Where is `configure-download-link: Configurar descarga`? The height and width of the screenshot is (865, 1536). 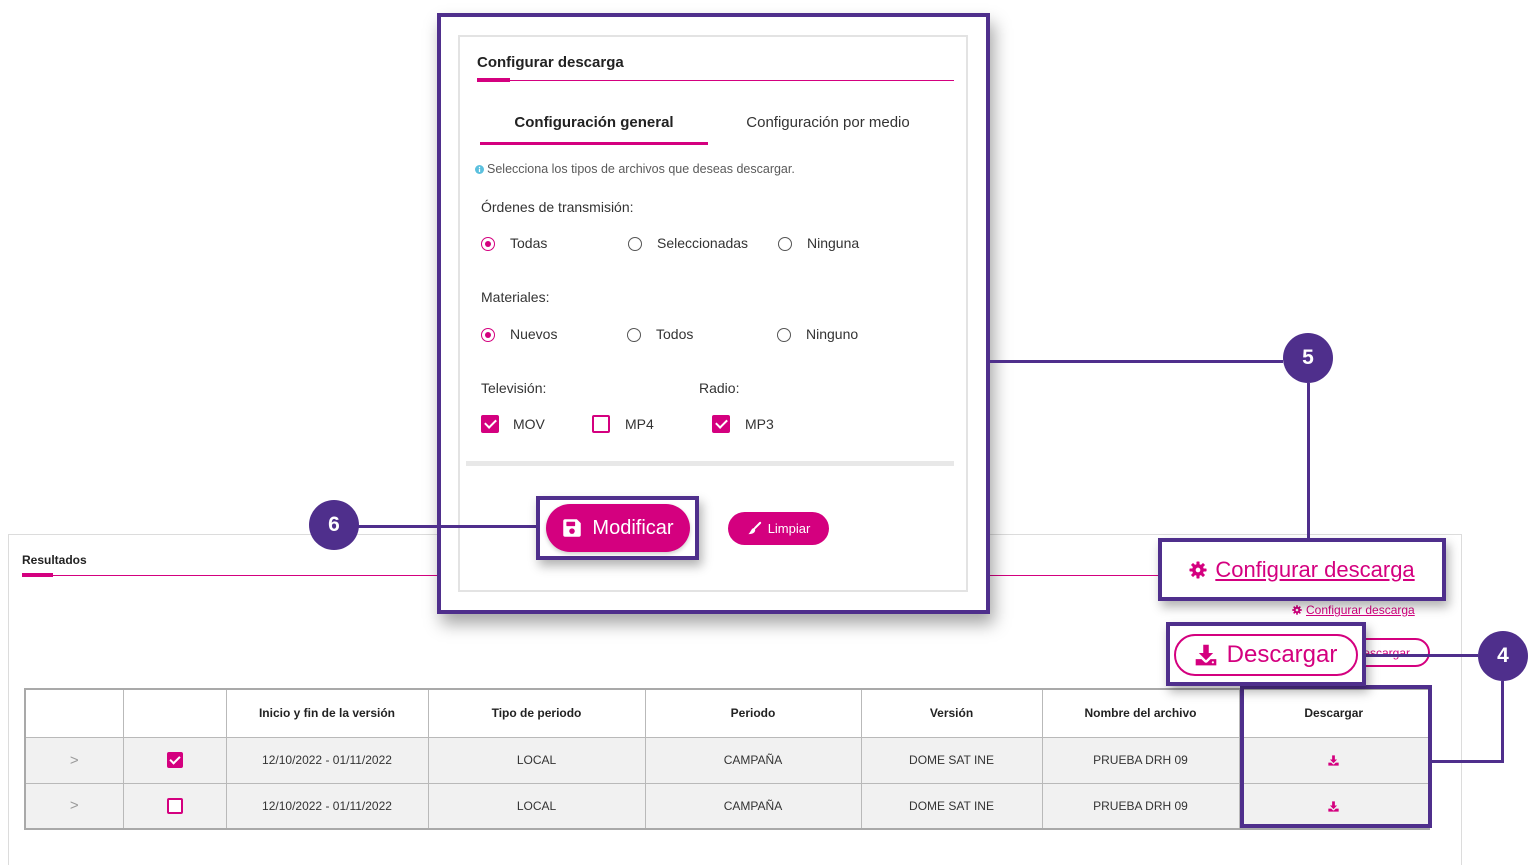 configure-download-link: Configurar descarga is located at coordinates (1353, 610).